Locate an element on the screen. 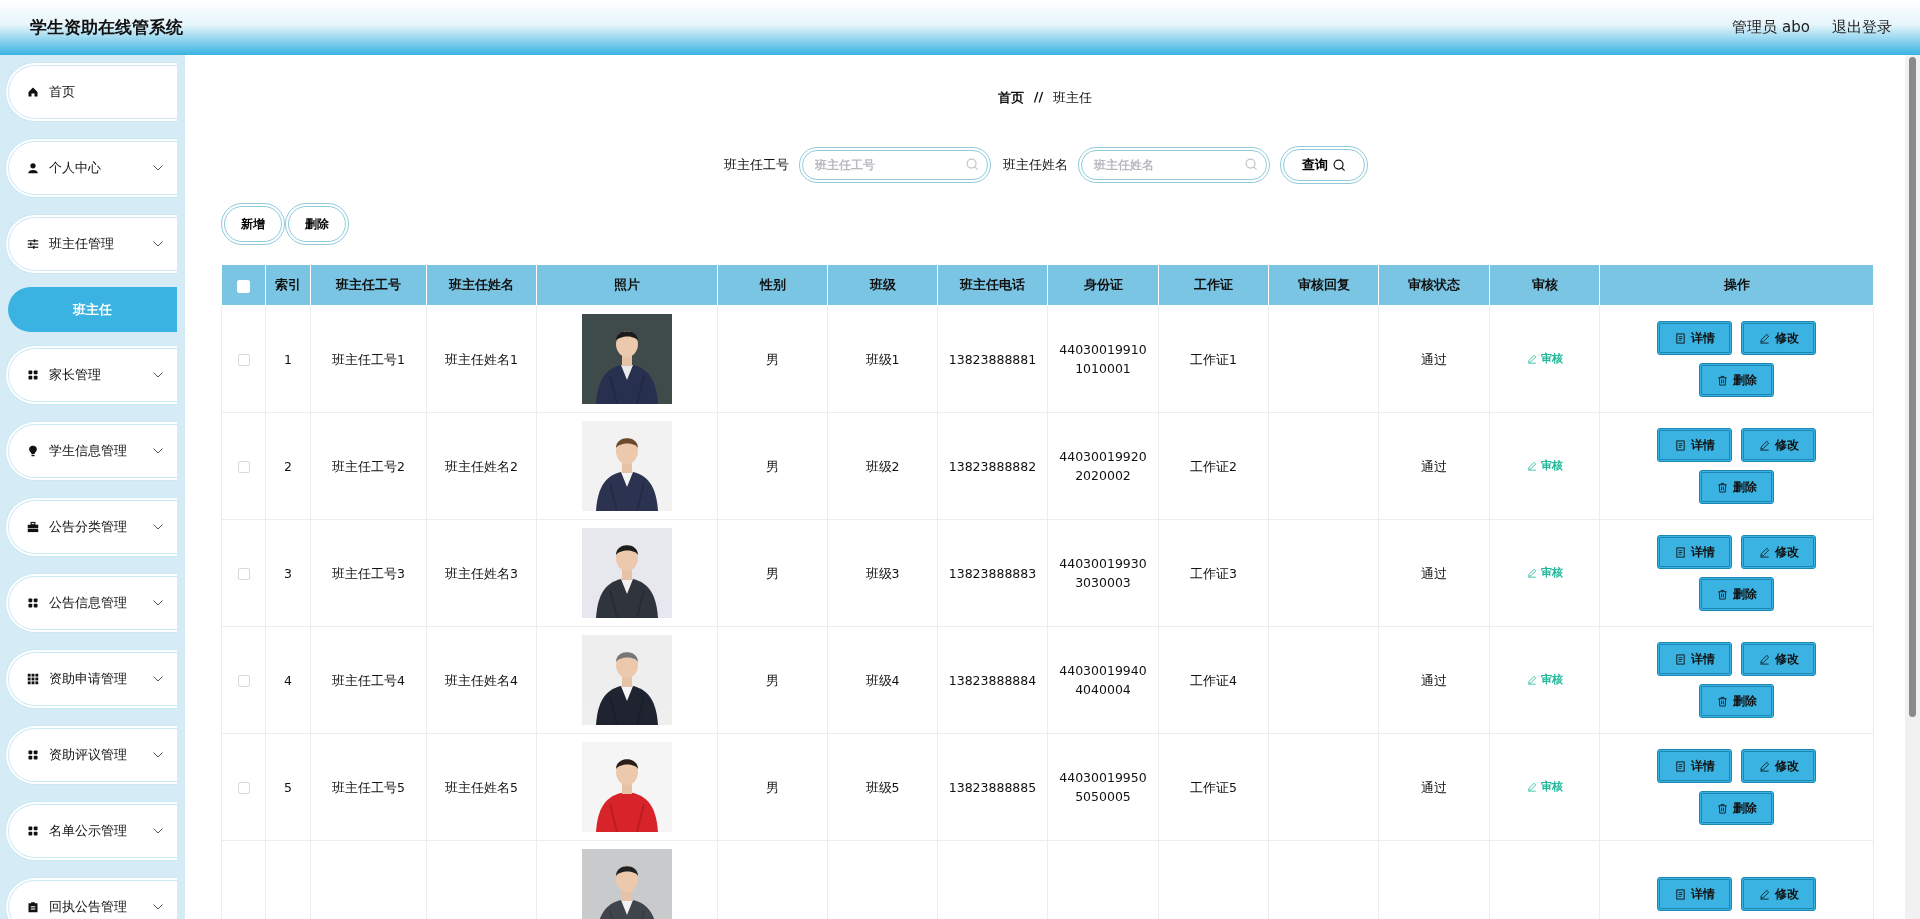 Image resolution: width=1920 pixels, height=919 pixels. table-cell: 班级4 is located at coordinates (882, 680).